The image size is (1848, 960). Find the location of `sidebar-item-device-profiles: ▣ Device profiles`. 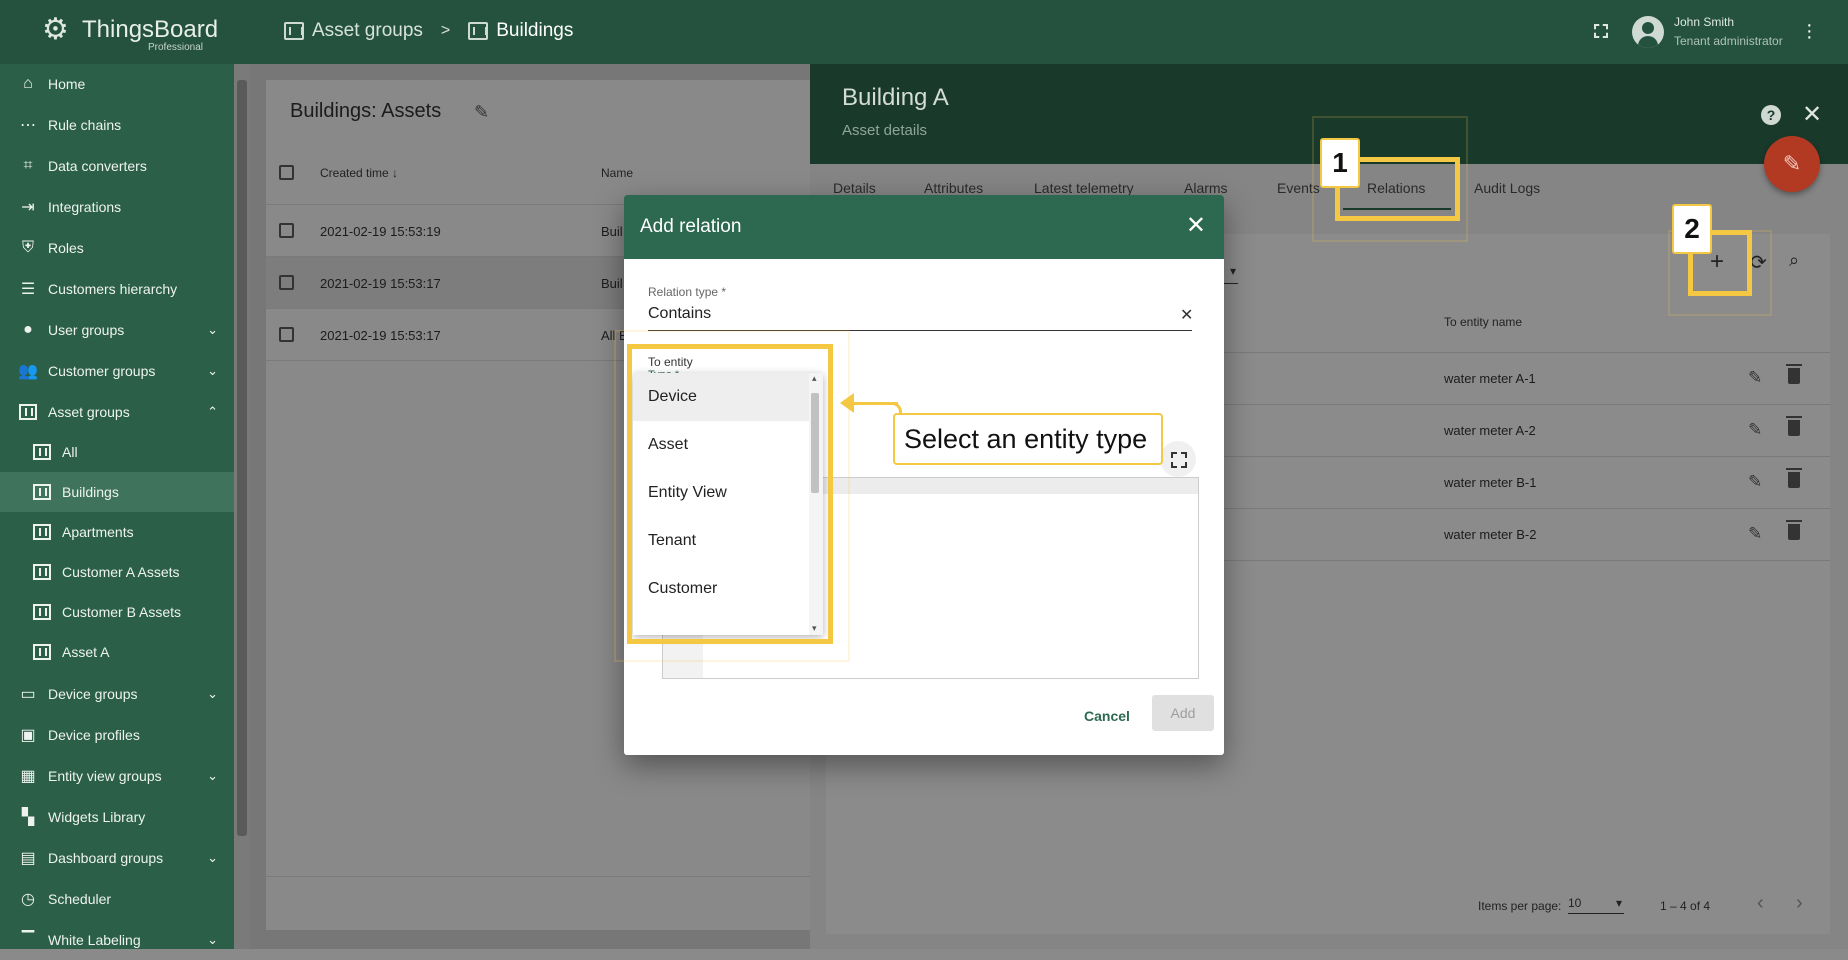

sidebar-item-device-profiles: ▣ Device profiles is located at coordinates (117, 735).